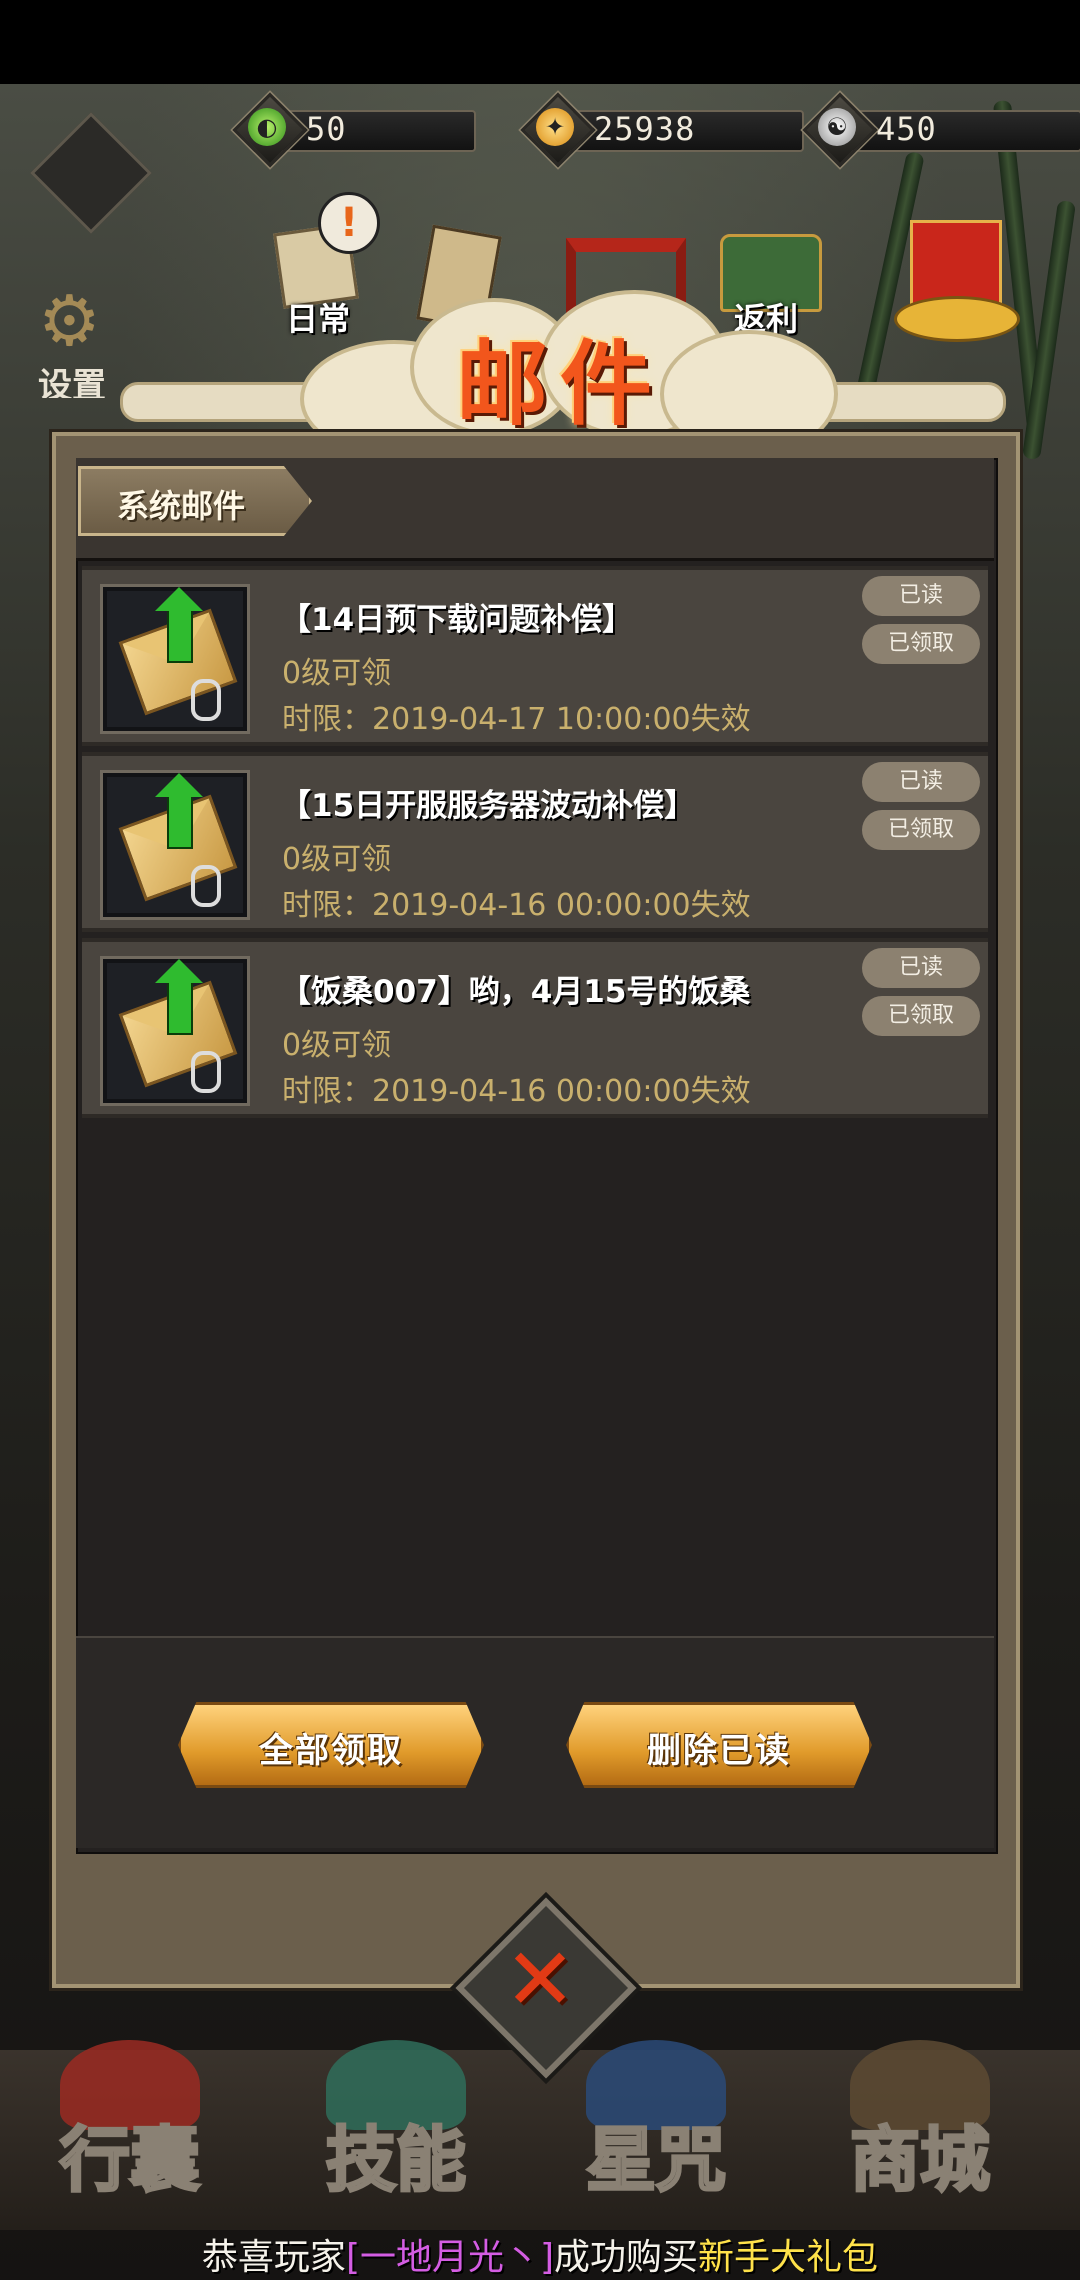 This screenshot has width=1080, height=2280. I want to click on silver-yinyang-icon: ☯, so click(837, 127).